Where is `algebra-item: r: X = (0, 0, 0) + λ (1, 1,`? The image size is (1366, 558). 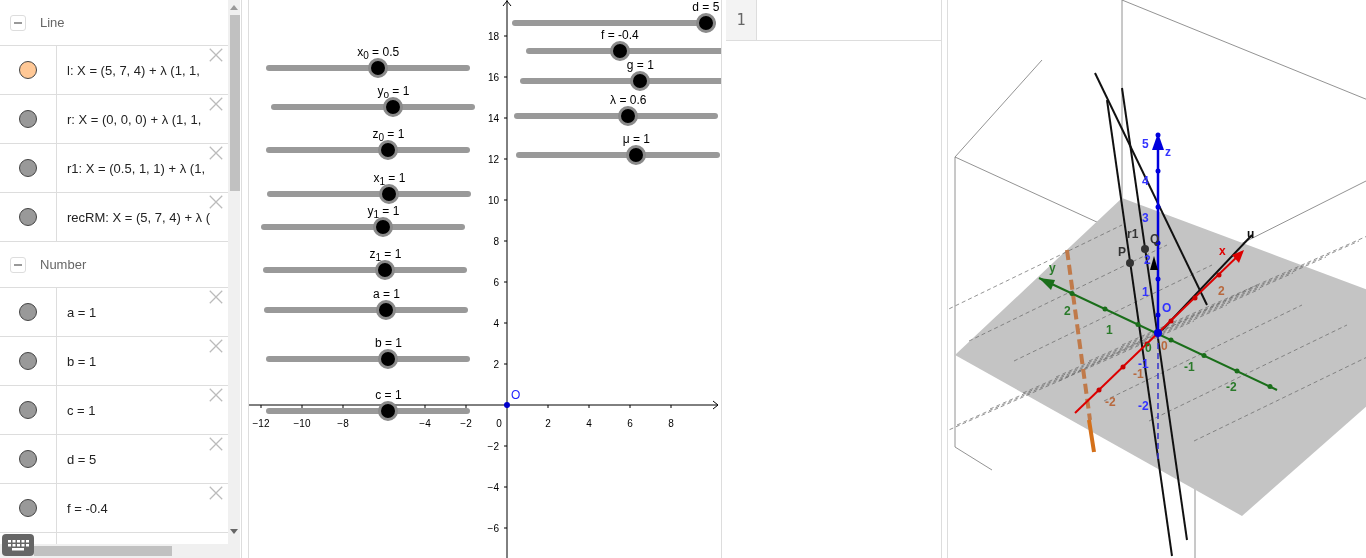 algebra-item: r: X = (0, 0, 0) + λ (1, 1, is located at coordinates (114, 119).